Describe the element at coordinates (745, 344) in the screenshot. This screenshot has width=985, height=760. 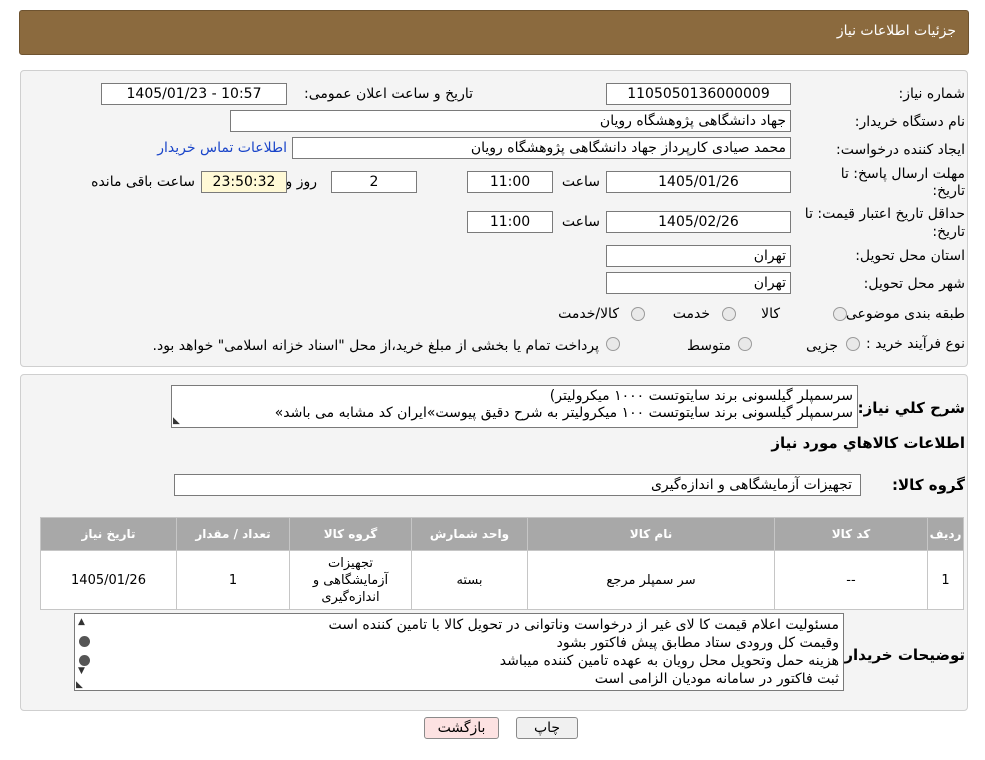
I see `process-medium-radio` at that location.